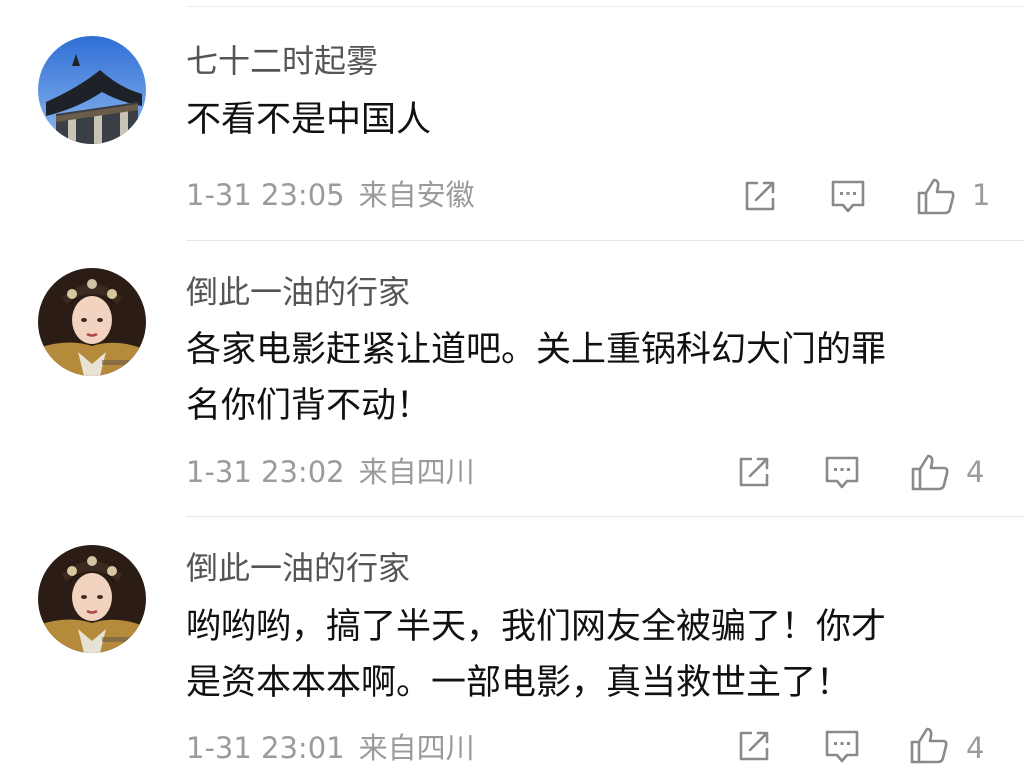 Image resolution: width=1024 pixels, height=767 pixels. I want to click on comment-location: 来自安徽, so click(416, 195).